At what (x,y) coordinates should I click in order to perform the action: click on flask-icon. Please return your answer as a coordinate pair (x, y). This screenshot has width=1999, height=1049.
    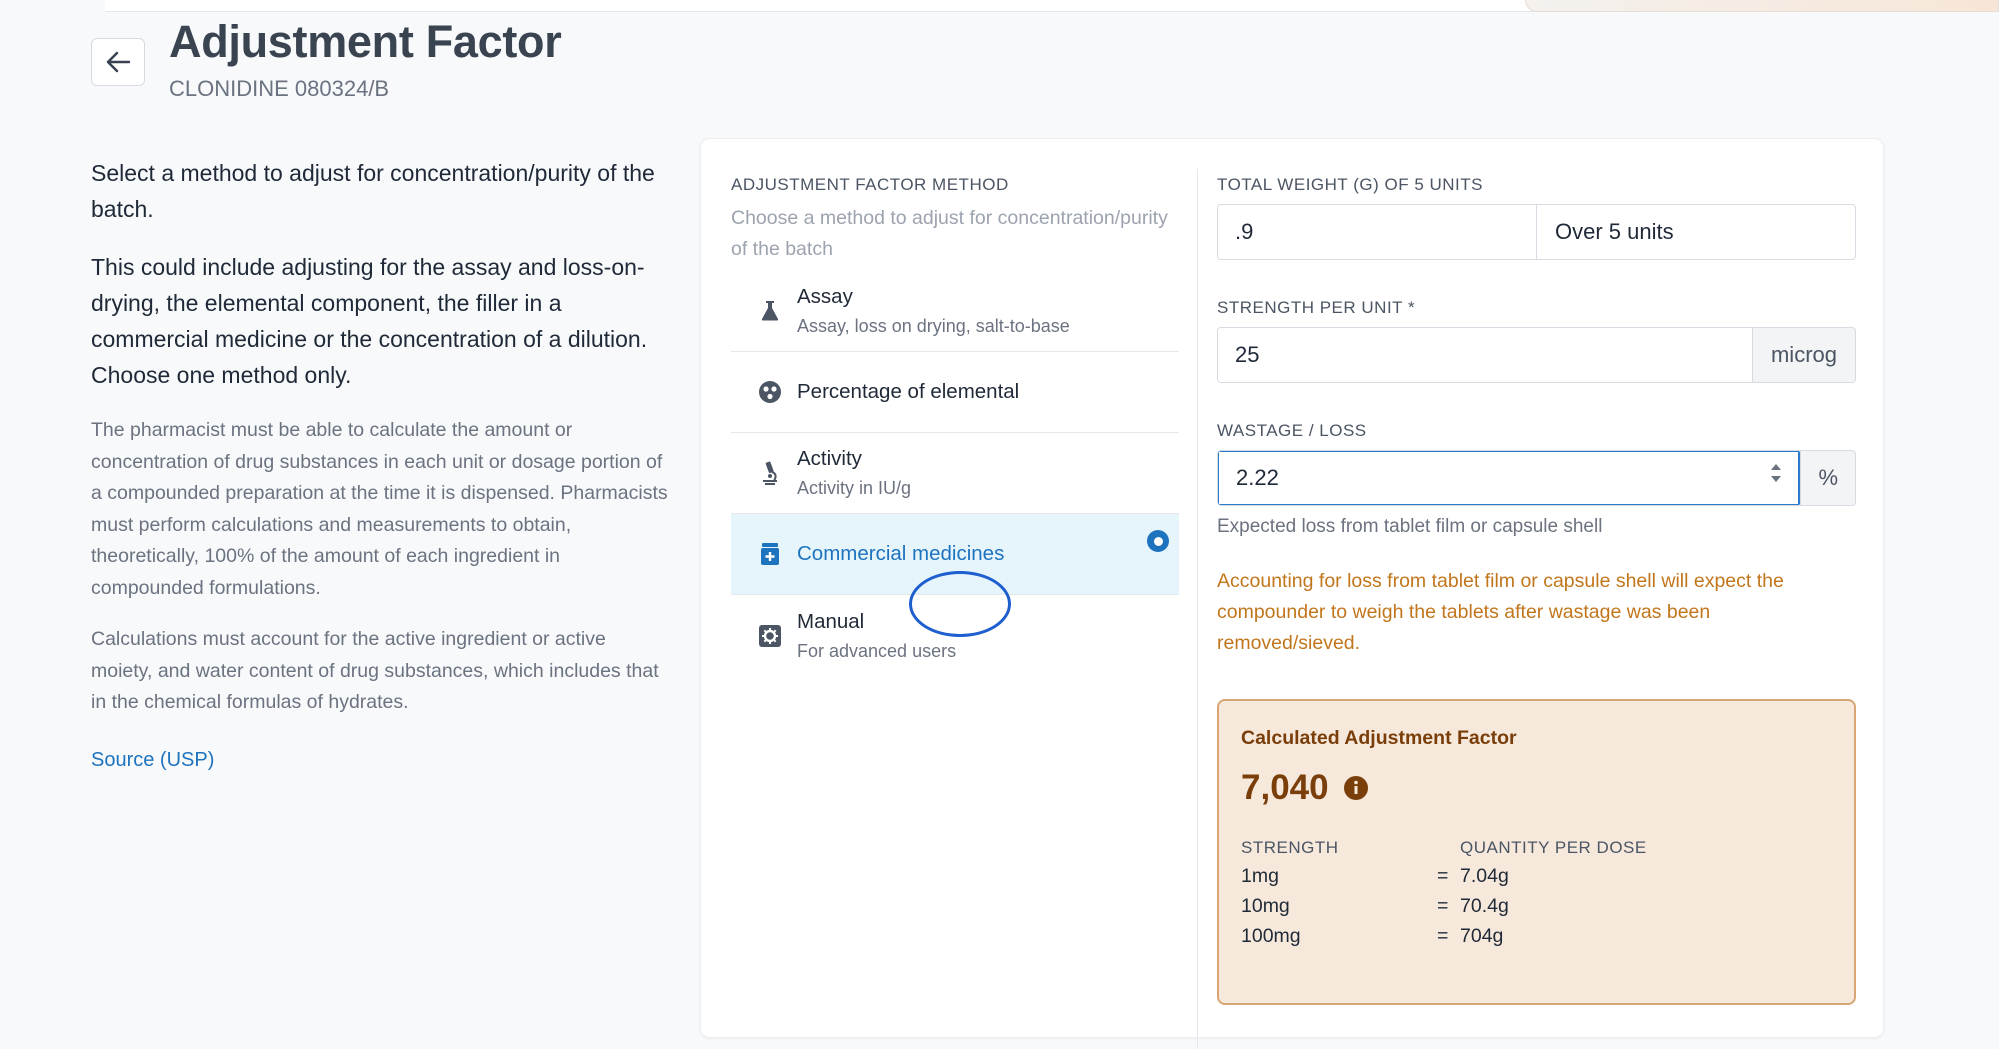
    Looking at the image, I should click on (770, 311).